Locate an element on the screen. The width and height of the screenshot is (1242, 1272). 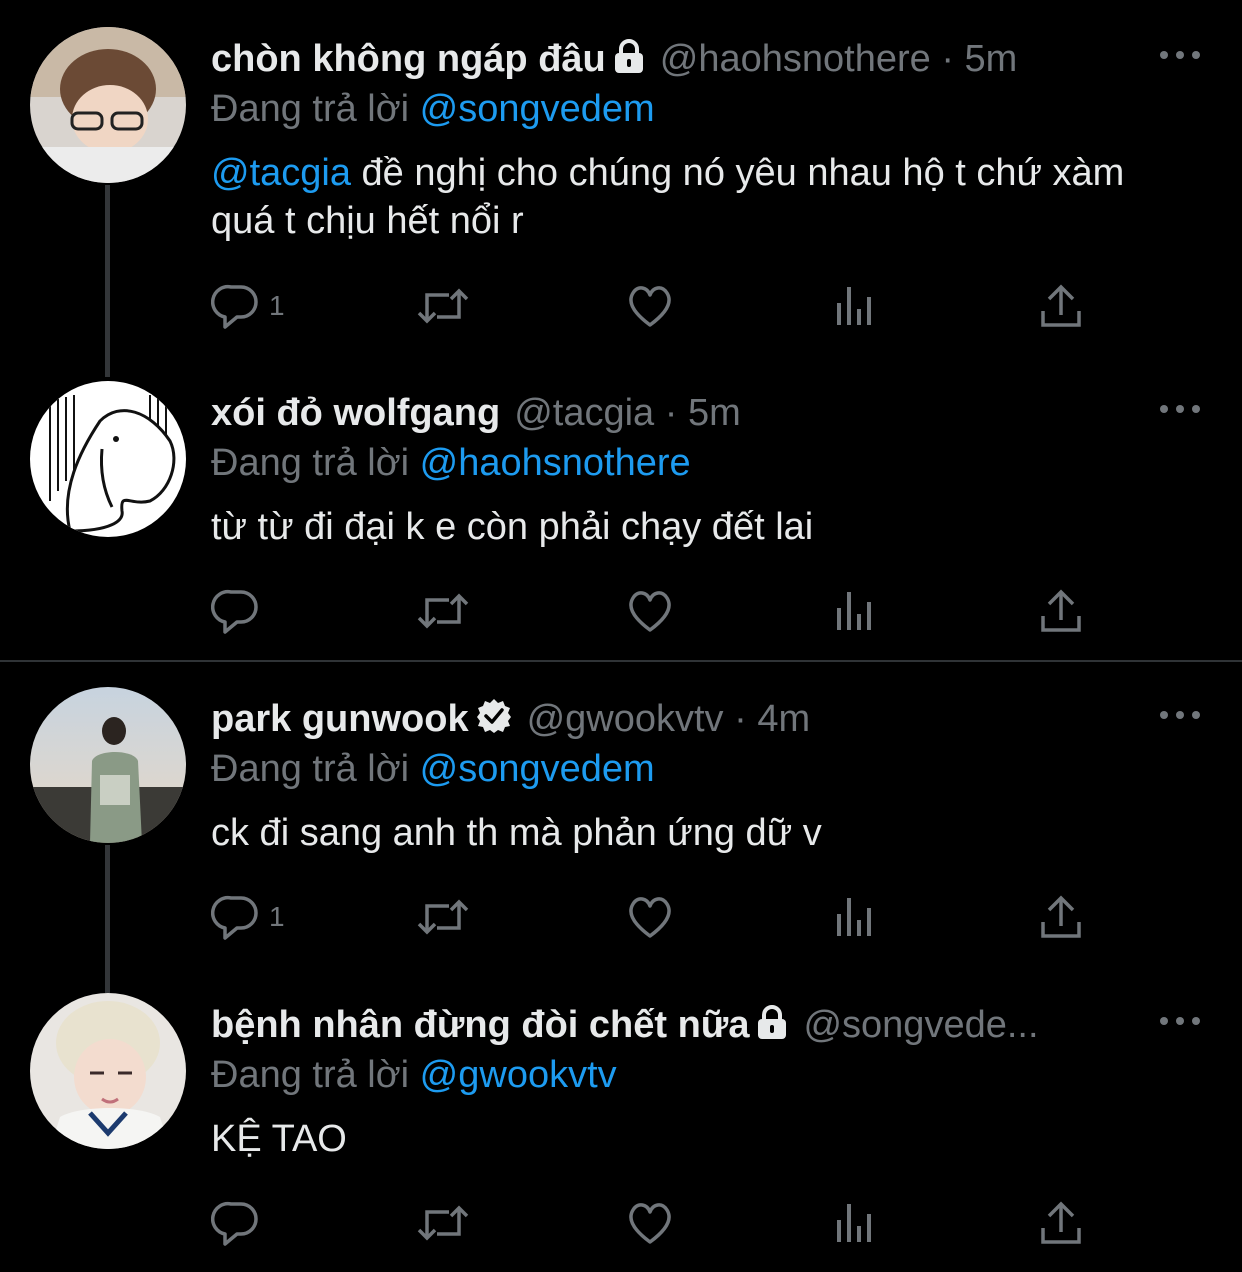
replying-to: Đang trả lời @haohsnothere is located at coordinates (451, 463).